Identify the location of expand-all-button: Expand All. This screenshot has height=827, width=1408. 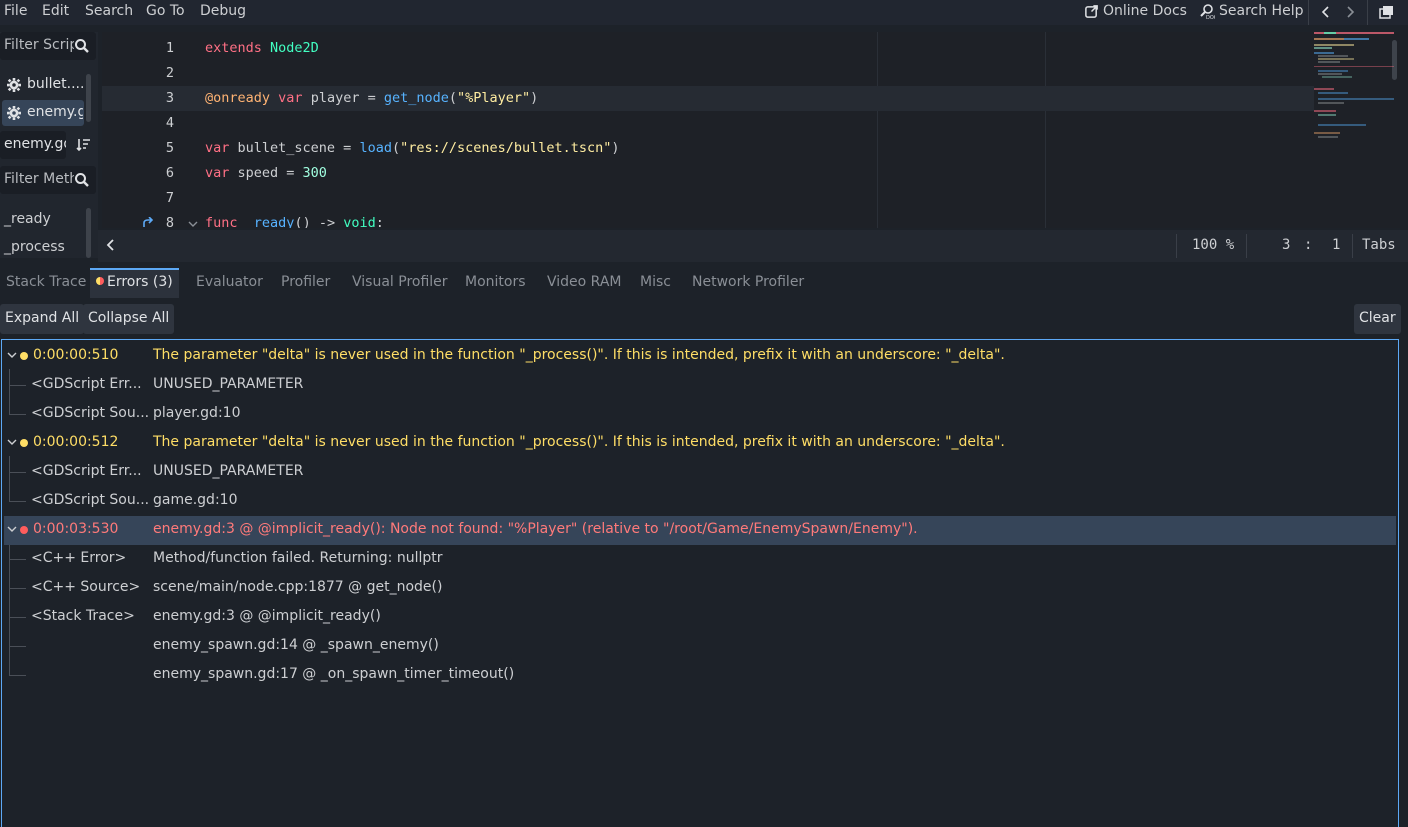
(42, 319).